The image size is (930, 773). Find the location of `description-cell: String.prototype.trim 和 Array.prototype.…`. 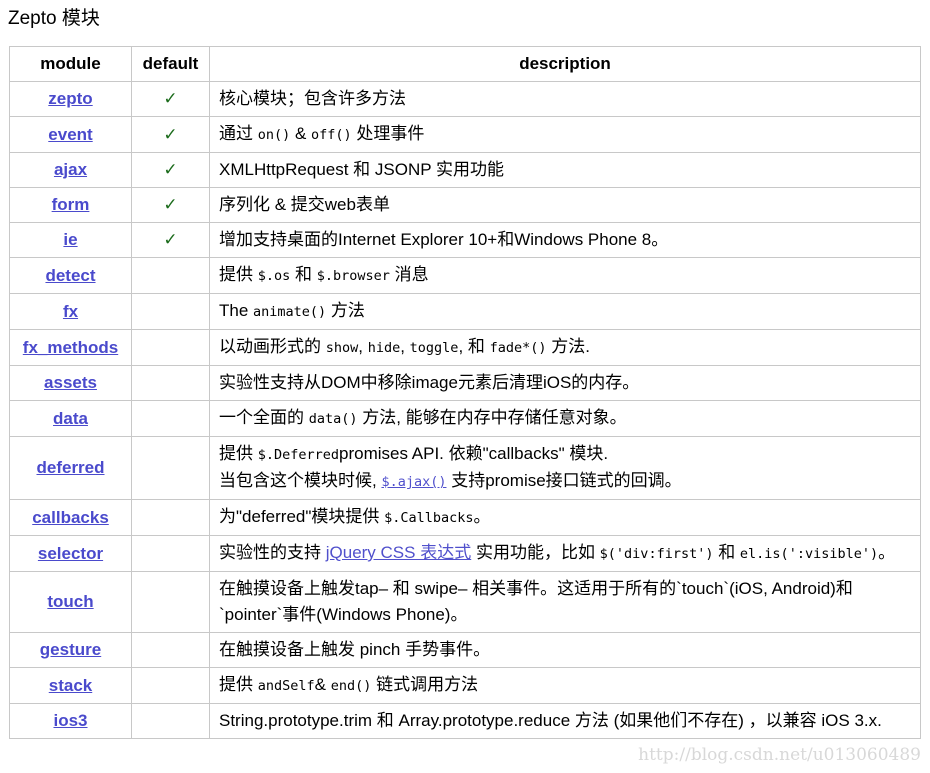

description-cell: String.prototype.trim 和 Array.prototype.… is located at coordinates (565, 721).